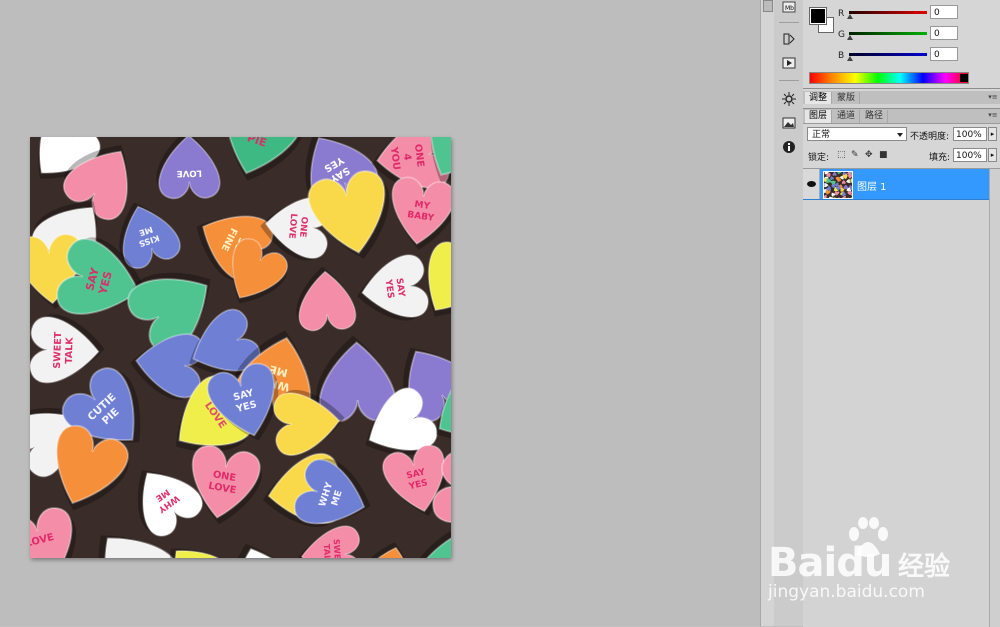 Image resolution: width=1000 pixels, height=627 pixels. I want to click on svg-text: Mb, so click(789, 8).